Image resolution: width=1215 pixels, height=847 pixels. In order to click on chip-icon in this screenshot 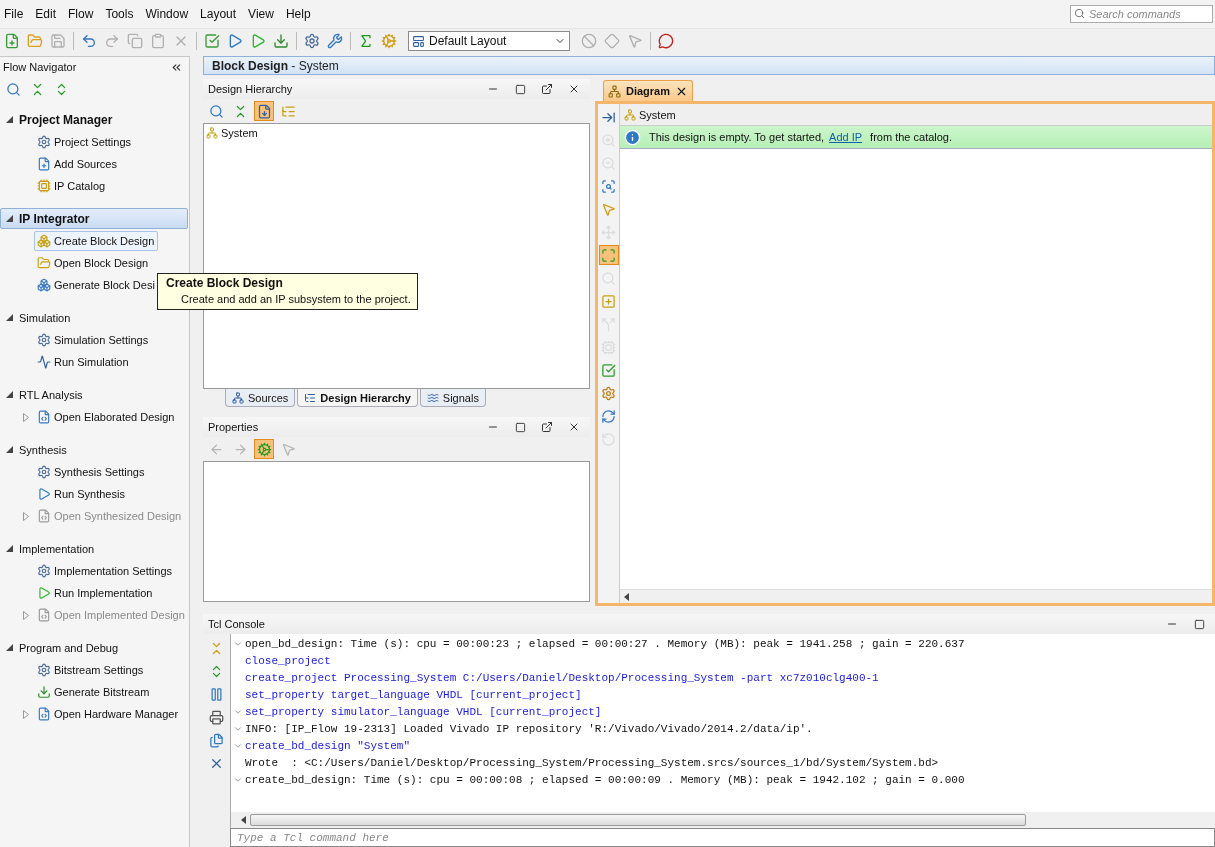, I will do `click(44, 186)`.